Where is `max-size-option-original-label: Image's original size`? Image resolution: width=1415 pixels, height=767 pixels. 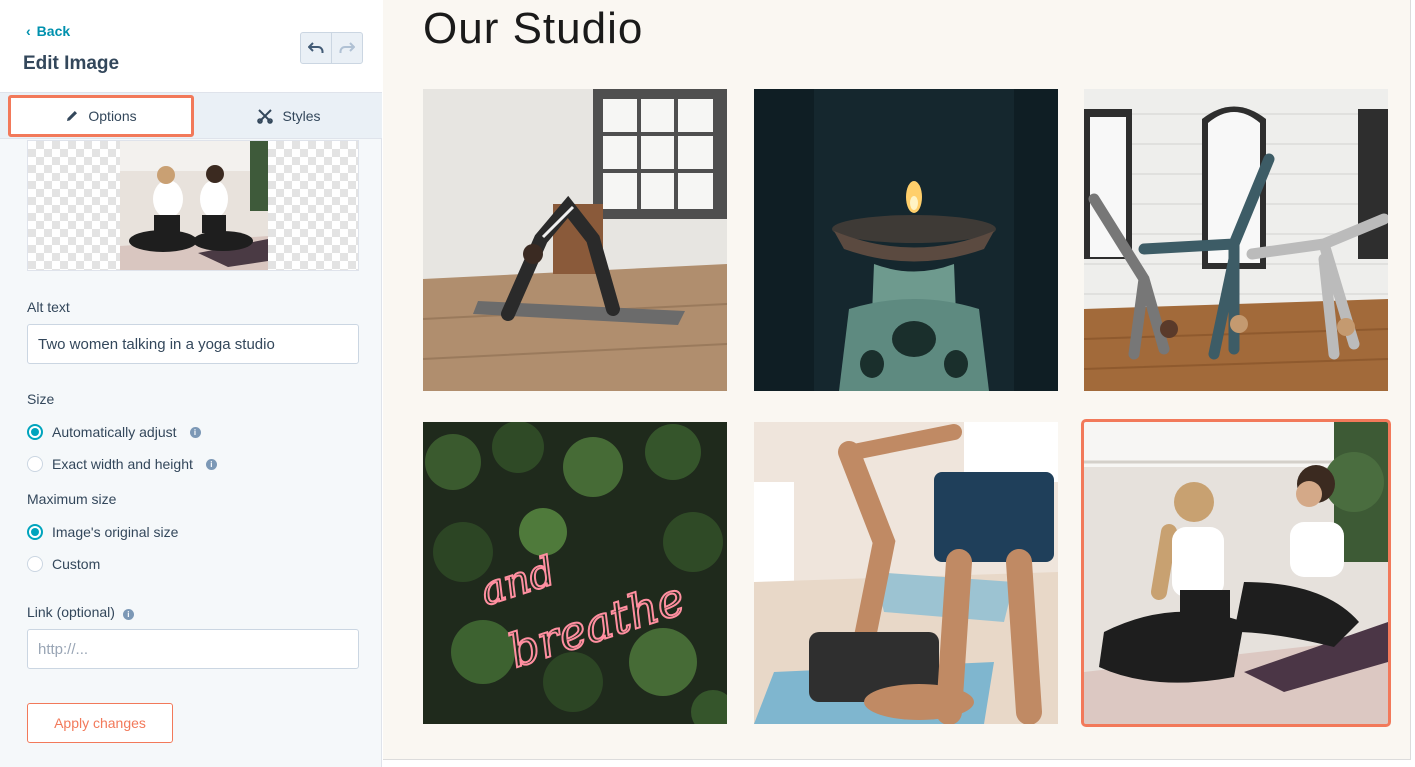 max-size-option-original-label: Image's original size is located at coordinates (115, 532).